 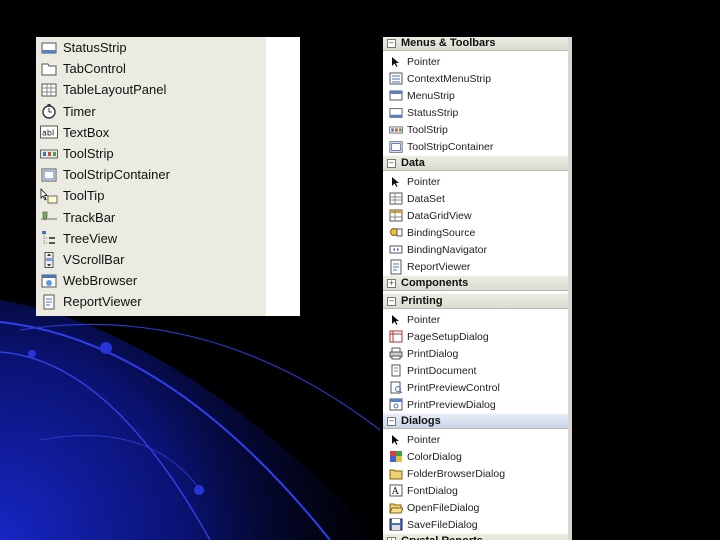 What do you see at coordinates (475, 507) in the screenshot?
I see `toolbox-item: OpenFileDialog` at bounding box center [475, 507].